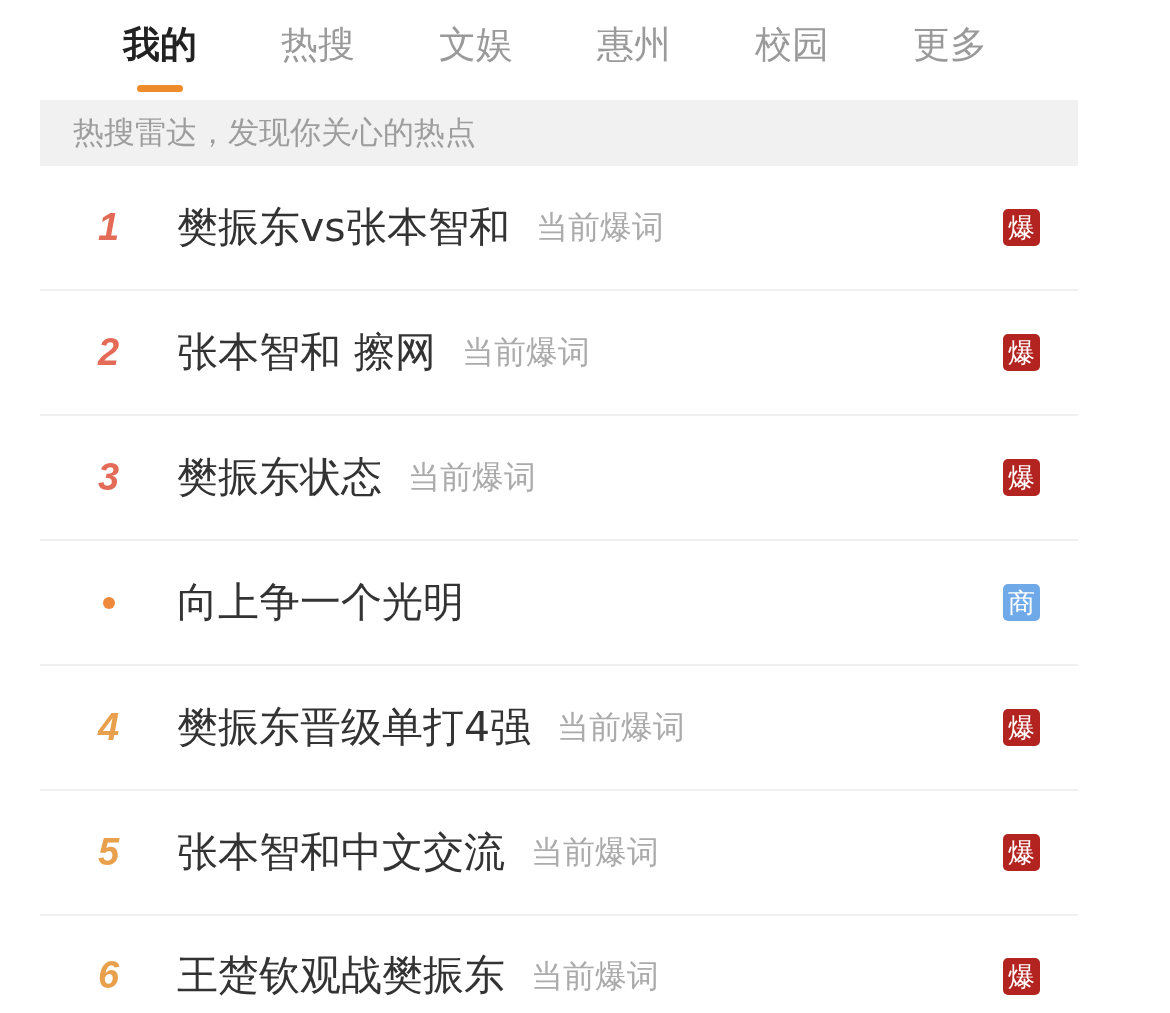 This screenshot has height=1013, width=1170. Describe the element at coordinates (307, 352) in the screenshot. I see `hot-search-title: 张本智和 擦网` at that location.